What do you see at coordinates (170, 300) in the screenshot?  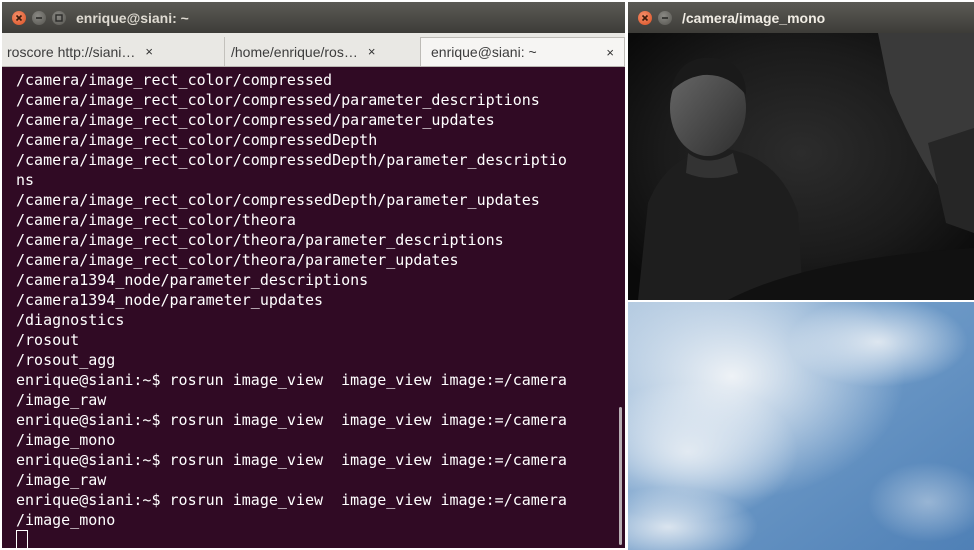 I see `terminal-line: /camera1394_node/parameter_updates` at bounding box center [170, 300].